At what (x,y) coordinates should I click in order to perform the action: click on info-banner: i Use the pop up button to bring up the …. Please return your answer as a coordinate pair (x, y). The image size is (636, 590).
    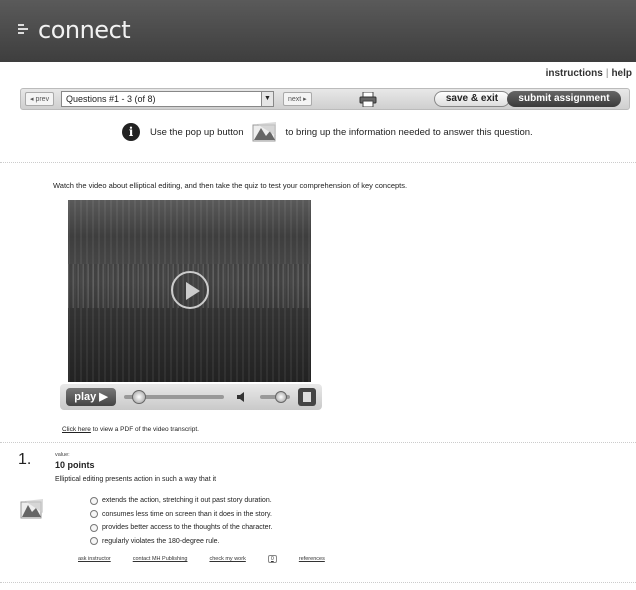
    Looking at the image, I should click on (327, 132).